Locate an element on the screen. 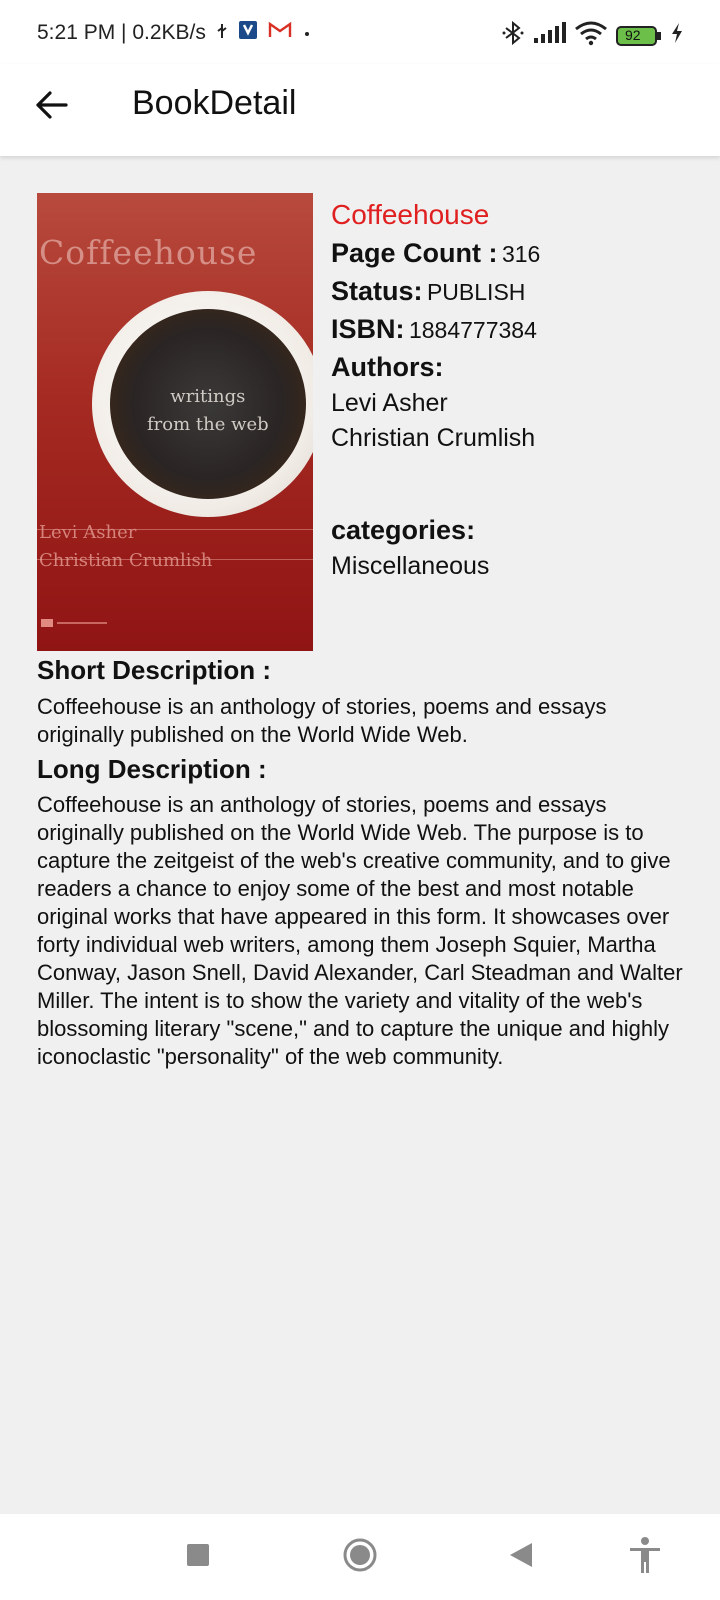 Image resolution: width=720 pixels, height=1600 pixels. status-value: PUBLISH is located at coordinates (476, 292).